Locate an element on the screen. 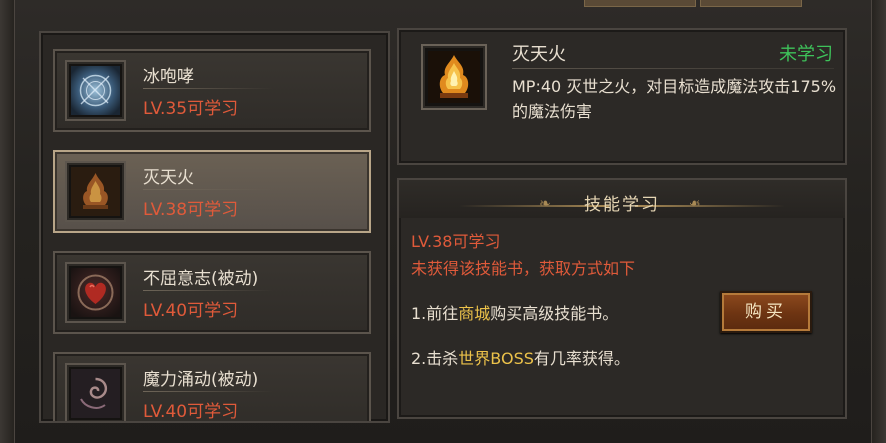  level-requirement: LV.38可学习 is located at coordinates (456, 241).